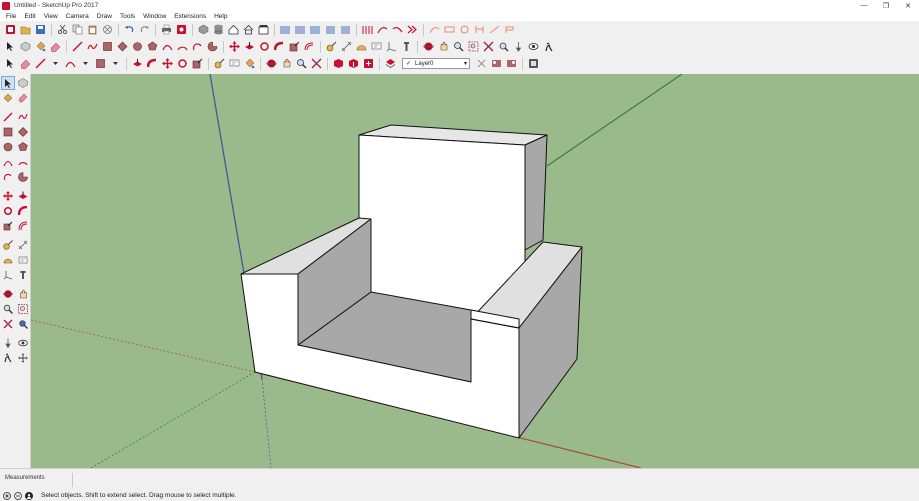  I want to click on sidebar-zoom-icon, so click(8, 309).